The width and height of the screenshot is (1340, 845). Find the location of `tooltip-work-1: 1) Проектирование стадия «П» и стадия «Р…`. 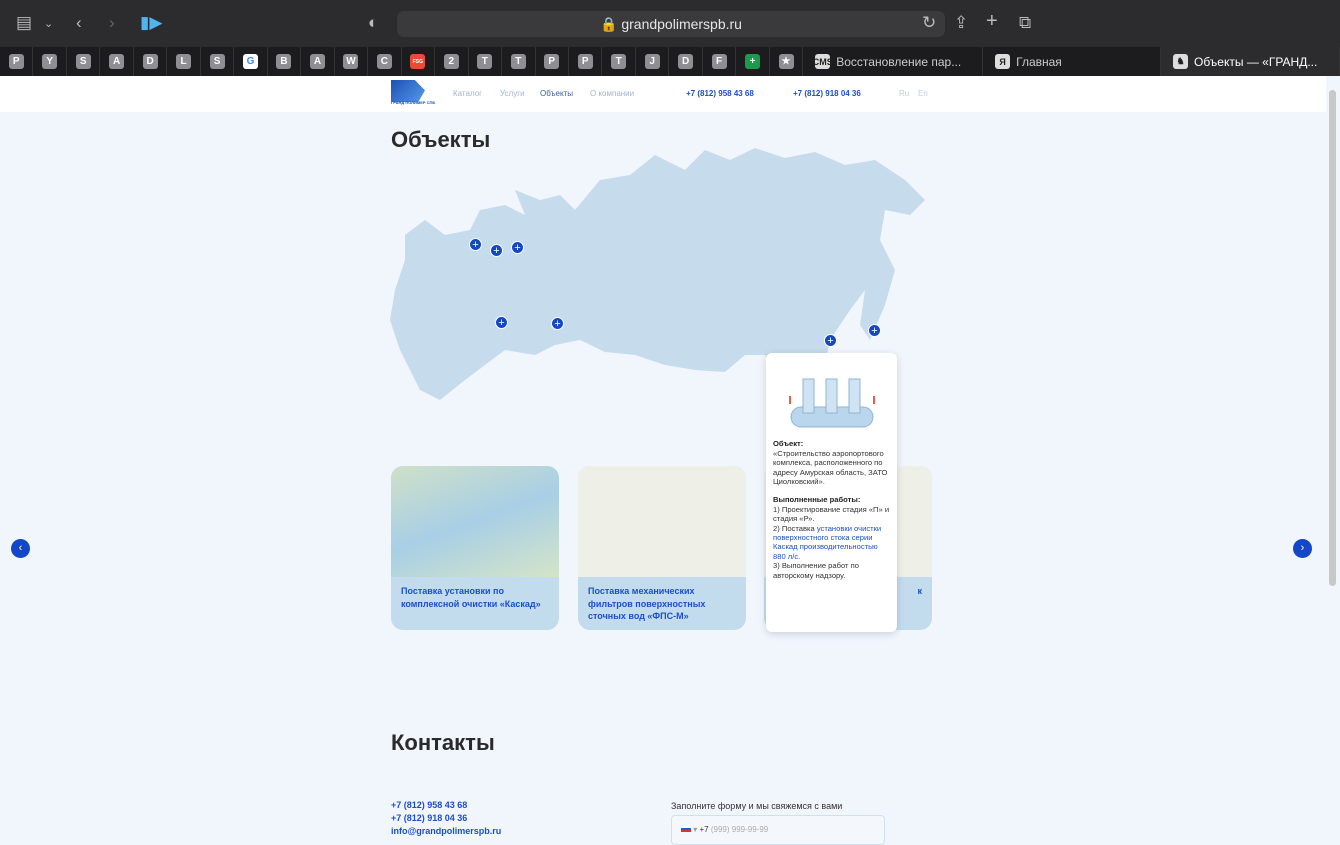

tooltip-work-1: 1) Проектирование стадия «П» и стадия «Р… is located at coordinates (831, 514).